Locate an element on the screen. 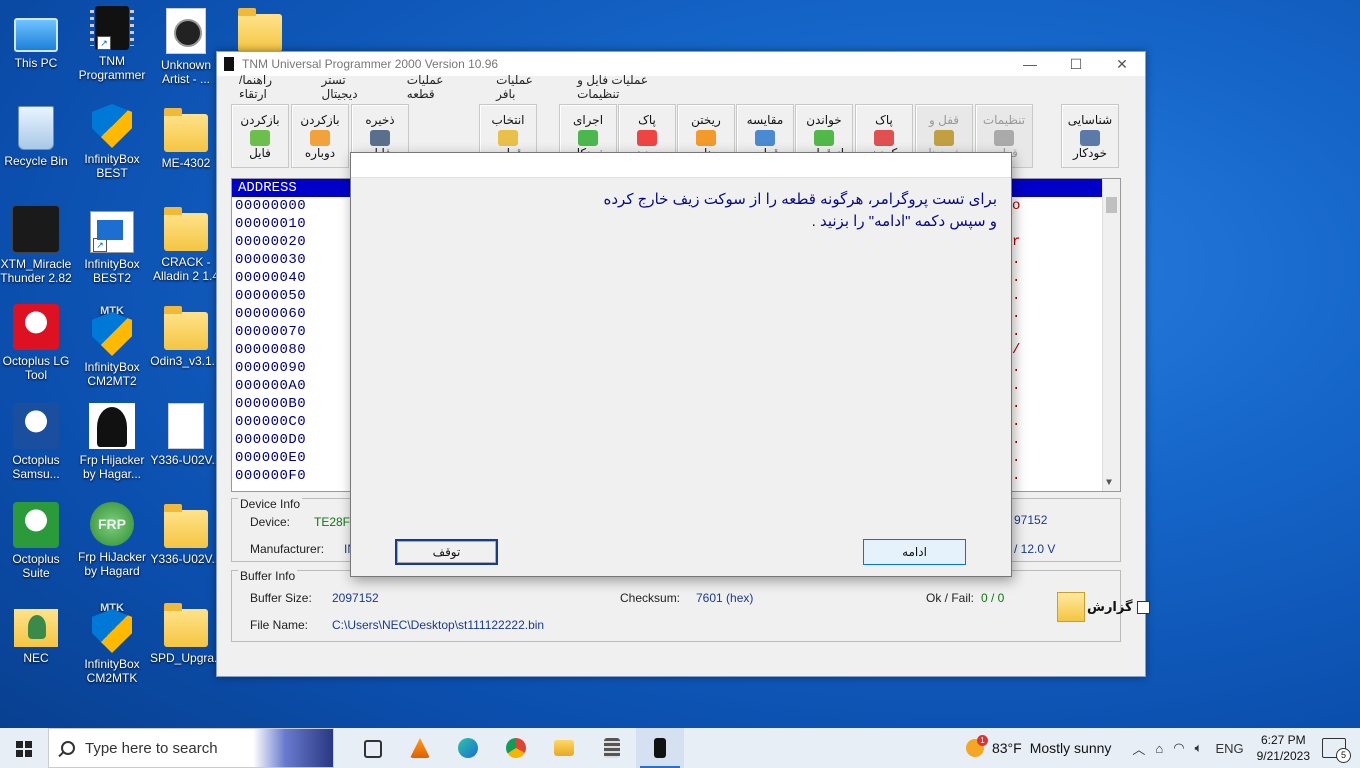 Image resolution: width=1360 pixels, height=768 pixels. run-icon is located at coordinates (588, 138).